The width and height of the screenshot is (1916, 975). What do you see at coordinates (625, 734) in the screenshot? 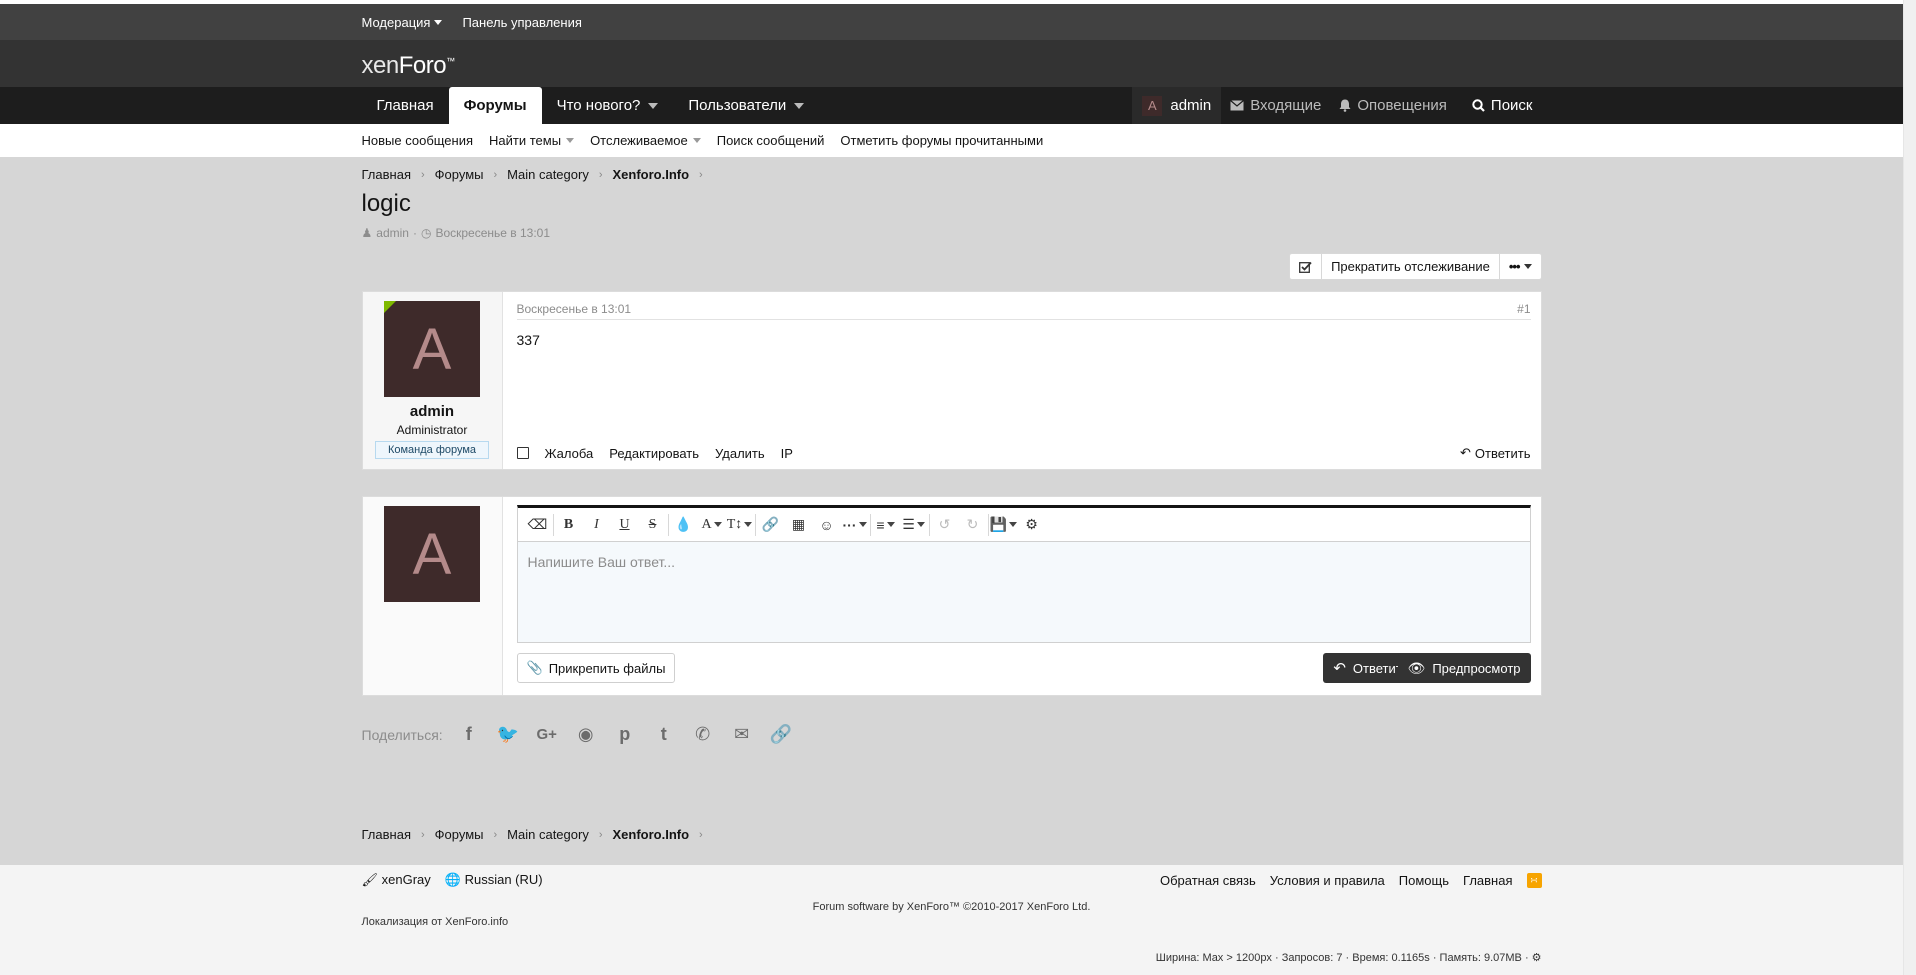
I see `pinterest-icon: p` at bounding box center [625, 734].